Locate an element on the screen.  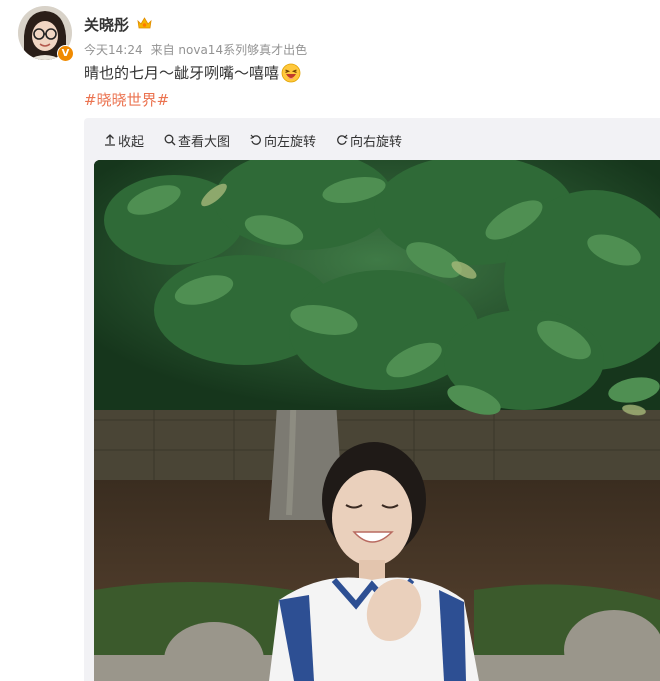
post-meta: 今天14:24 来自 nova14系列够真才出色 is located at coordinates (195, 49).